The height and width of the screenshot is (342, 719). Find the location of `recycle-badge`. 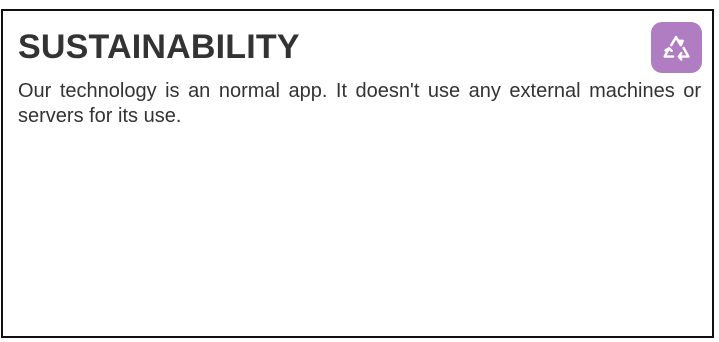

recycle-badge is located at coordinates (676, 47).